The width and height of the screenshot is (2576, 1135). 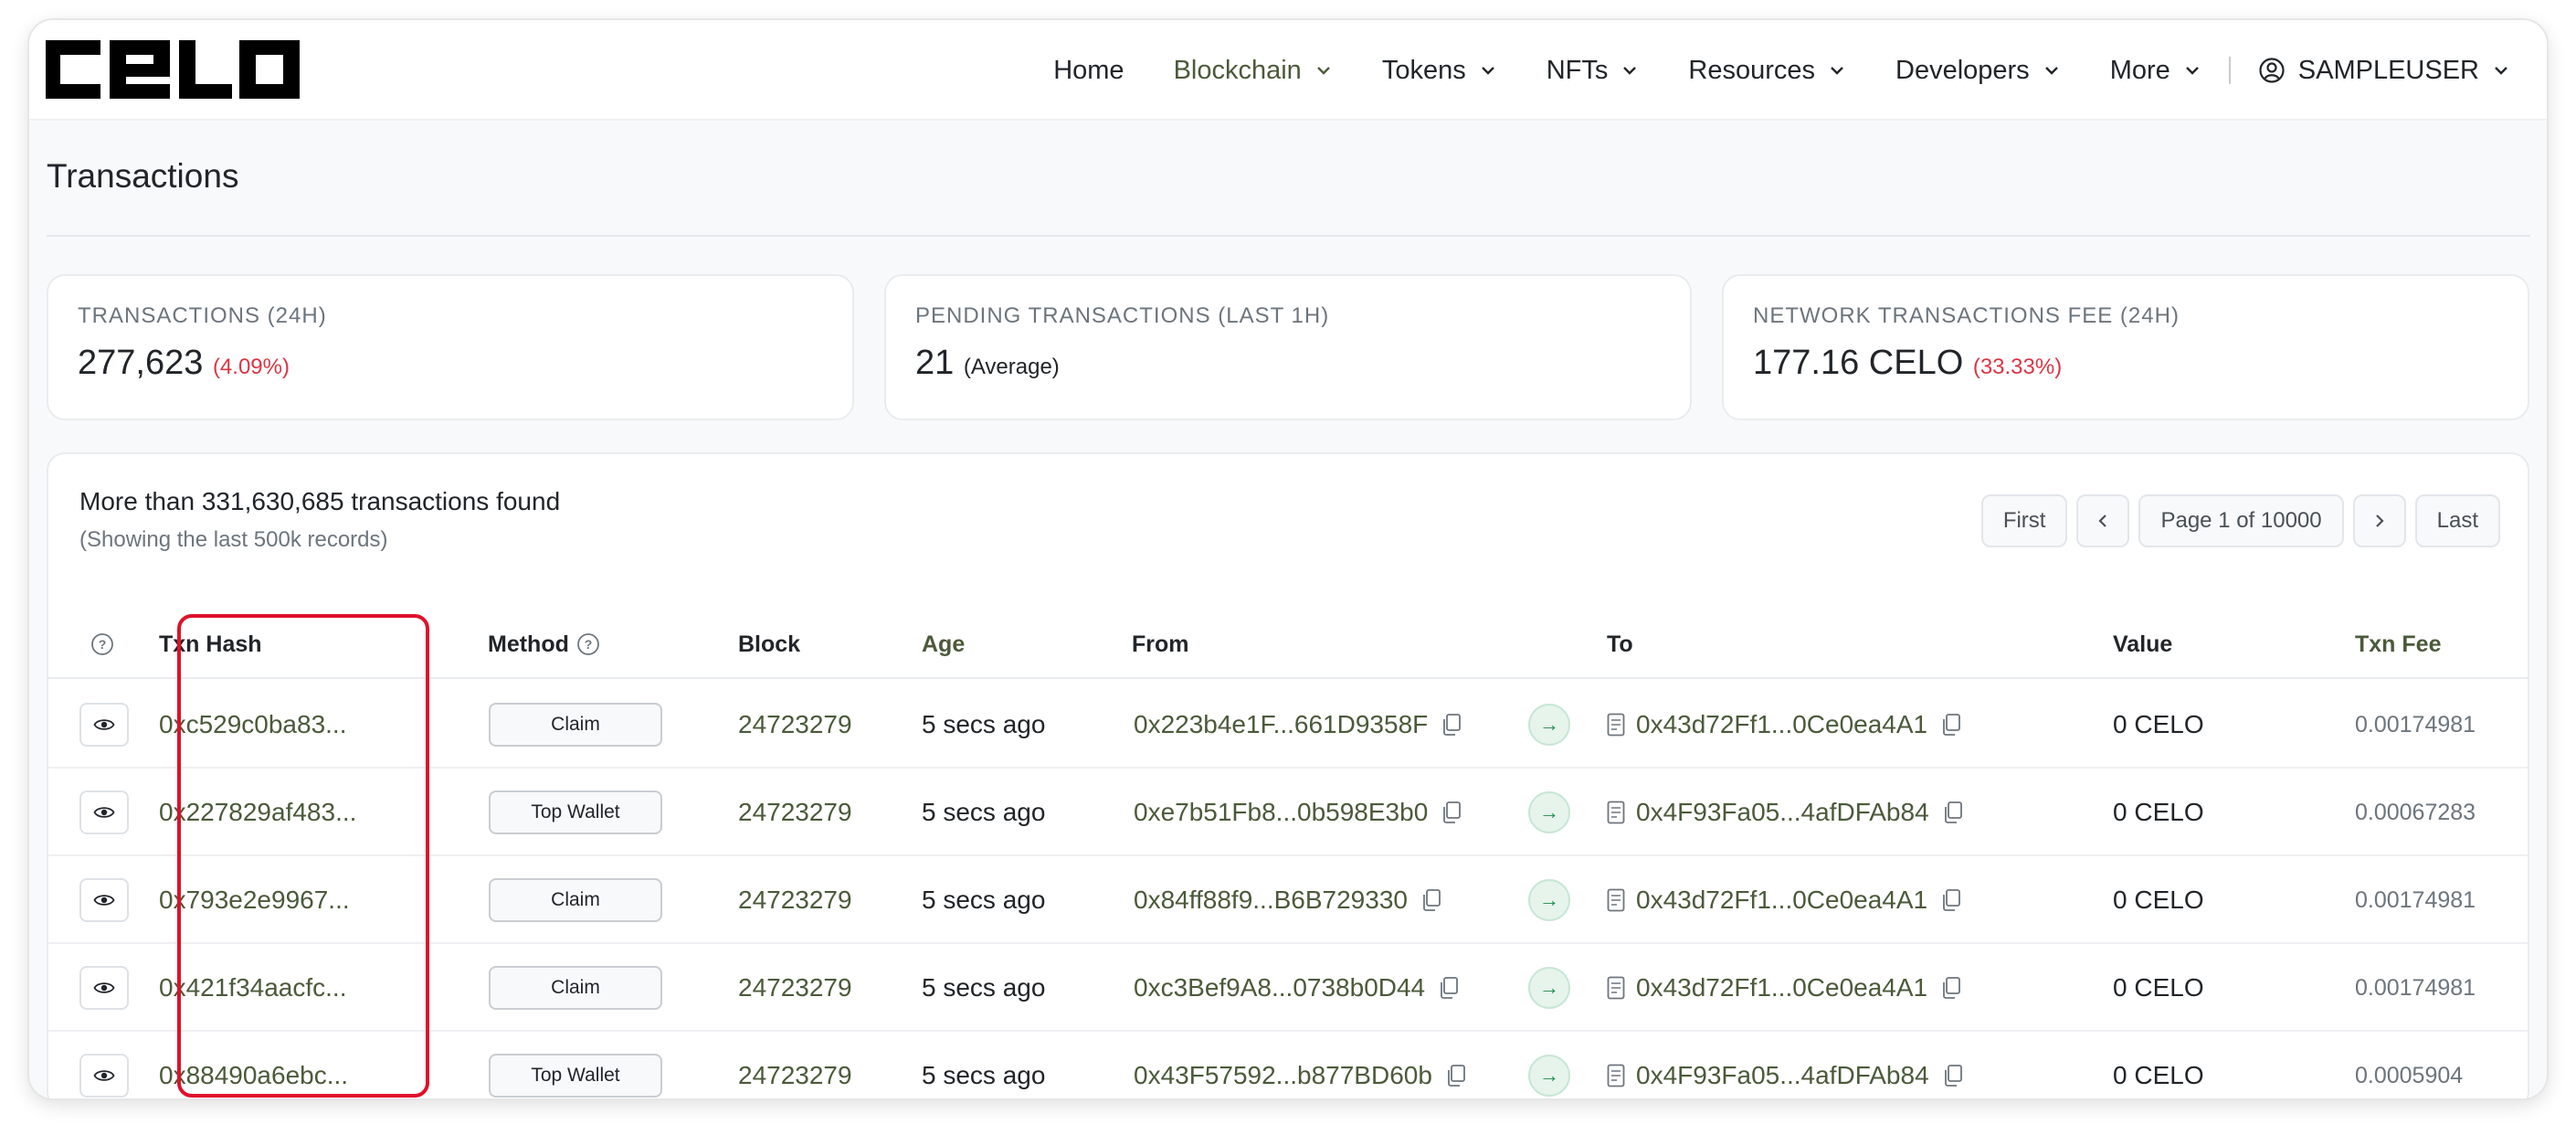 I want to click on from-address-link: 0xc3Bef9A8...0738b0D44, so click(x=1279, y=987).